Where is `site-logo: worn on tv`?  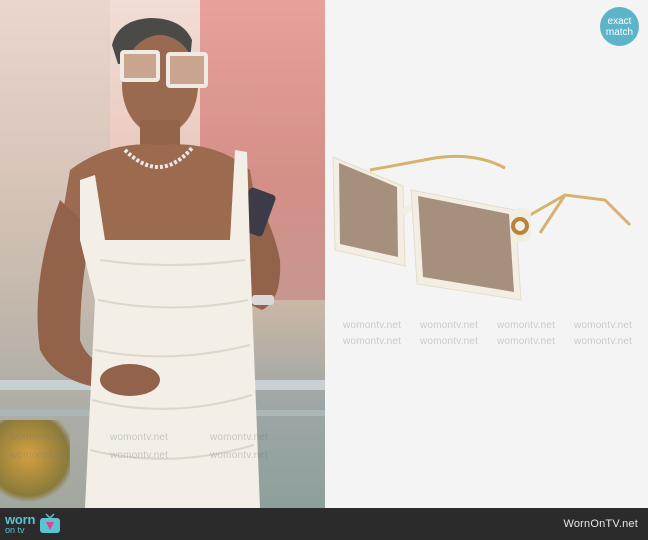
site-logo: worn on tv is located at coordinates (33, 524).